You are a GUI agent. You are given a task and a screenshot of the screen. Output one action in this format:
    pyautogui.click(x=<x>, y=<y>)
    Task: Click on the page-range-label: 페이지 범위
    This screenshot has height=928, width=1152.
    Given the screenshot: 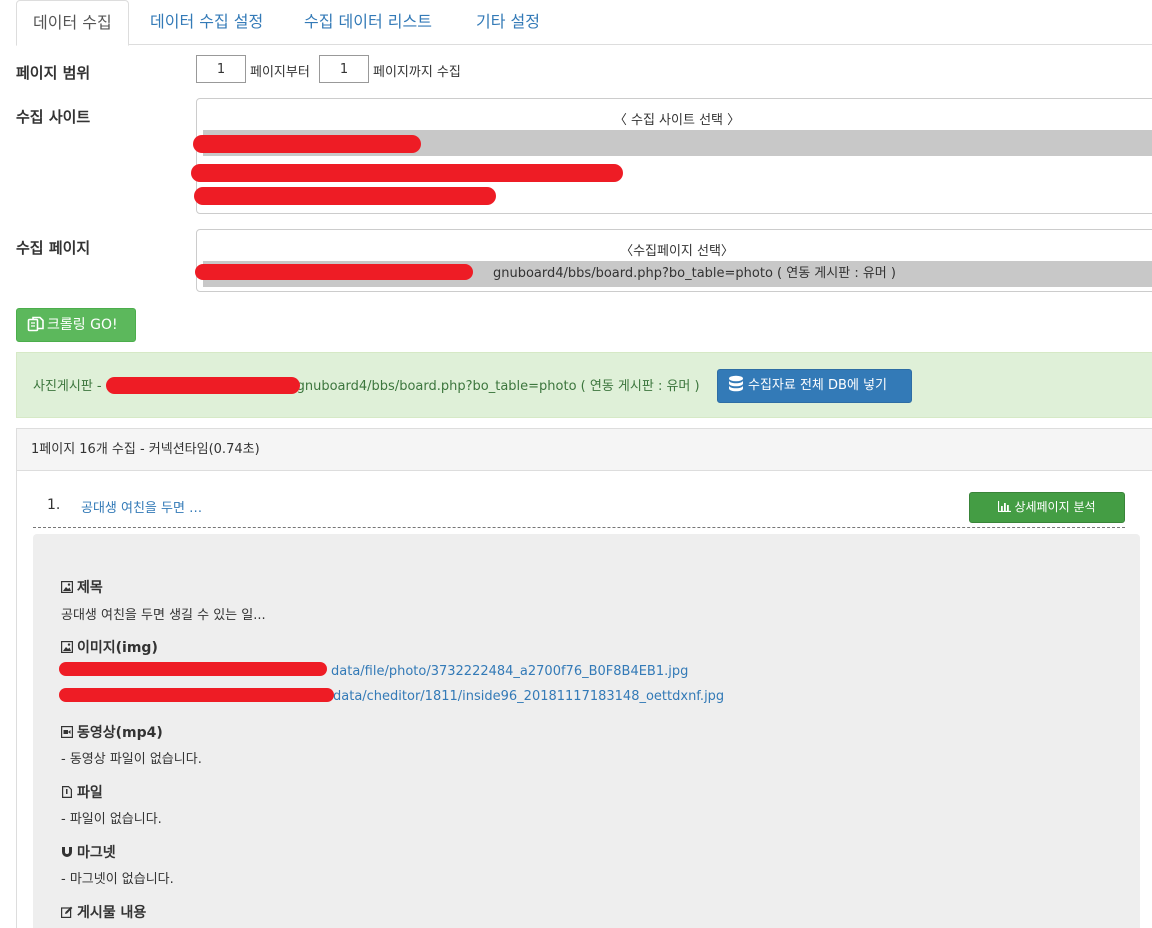 What is the action you would take?
    pyautogui.click(x=53, y=73)
    